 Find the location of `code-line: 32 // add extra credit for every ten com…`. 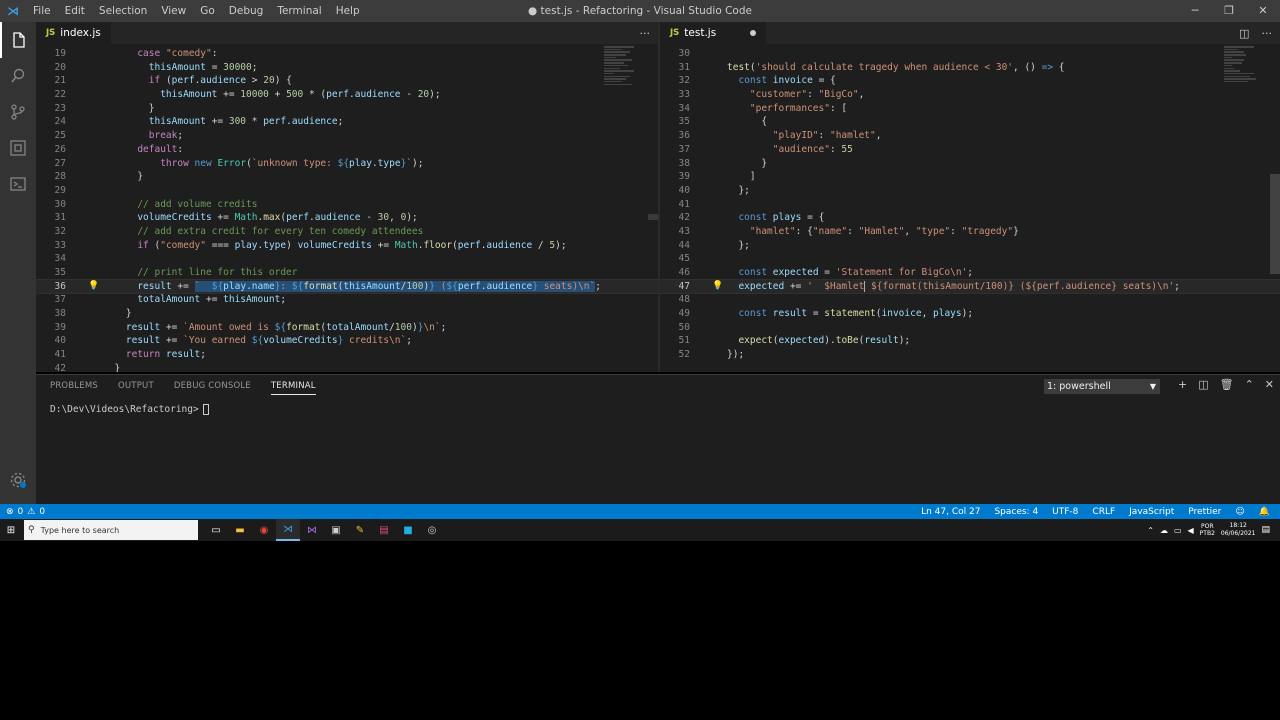

code-line: 32 // add extra credit for every ten com… is located at coordinates (347, 232).